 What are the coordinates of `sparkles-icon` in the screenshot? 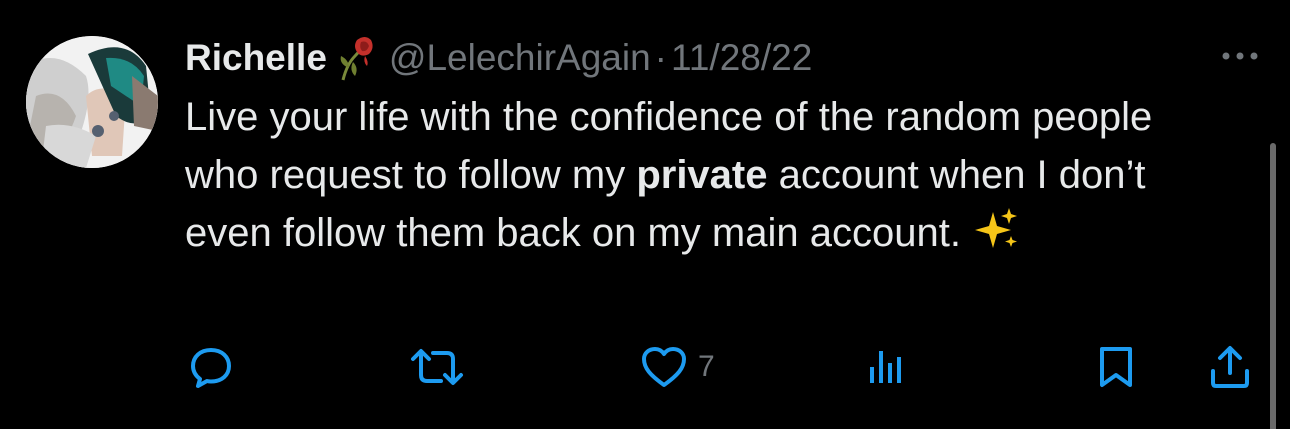 It's located at (996, 229).